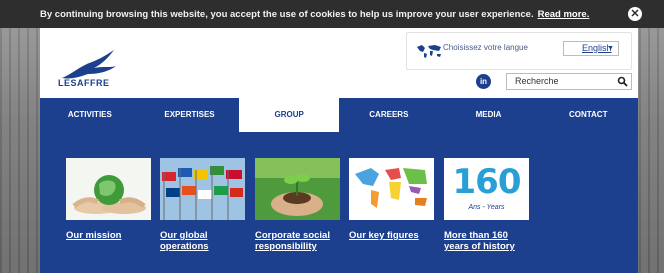  I want to click on nav-contact: CONTACT, so click(588, 115).